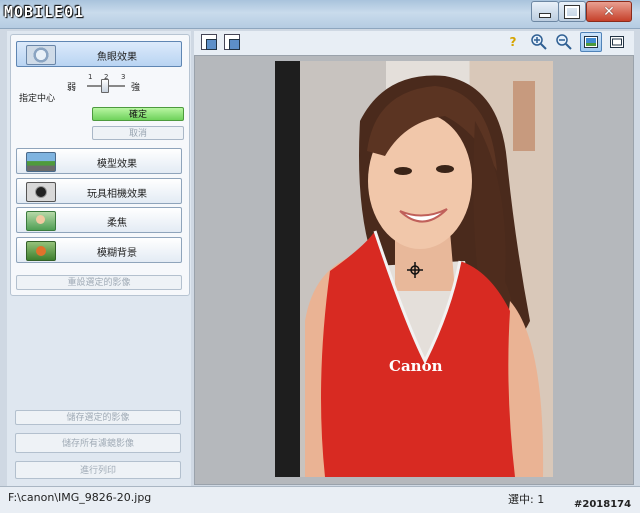 The height and width of the screenshot is (513, 640). I want to click on slider-strong-label: 強, so click(136, 88).